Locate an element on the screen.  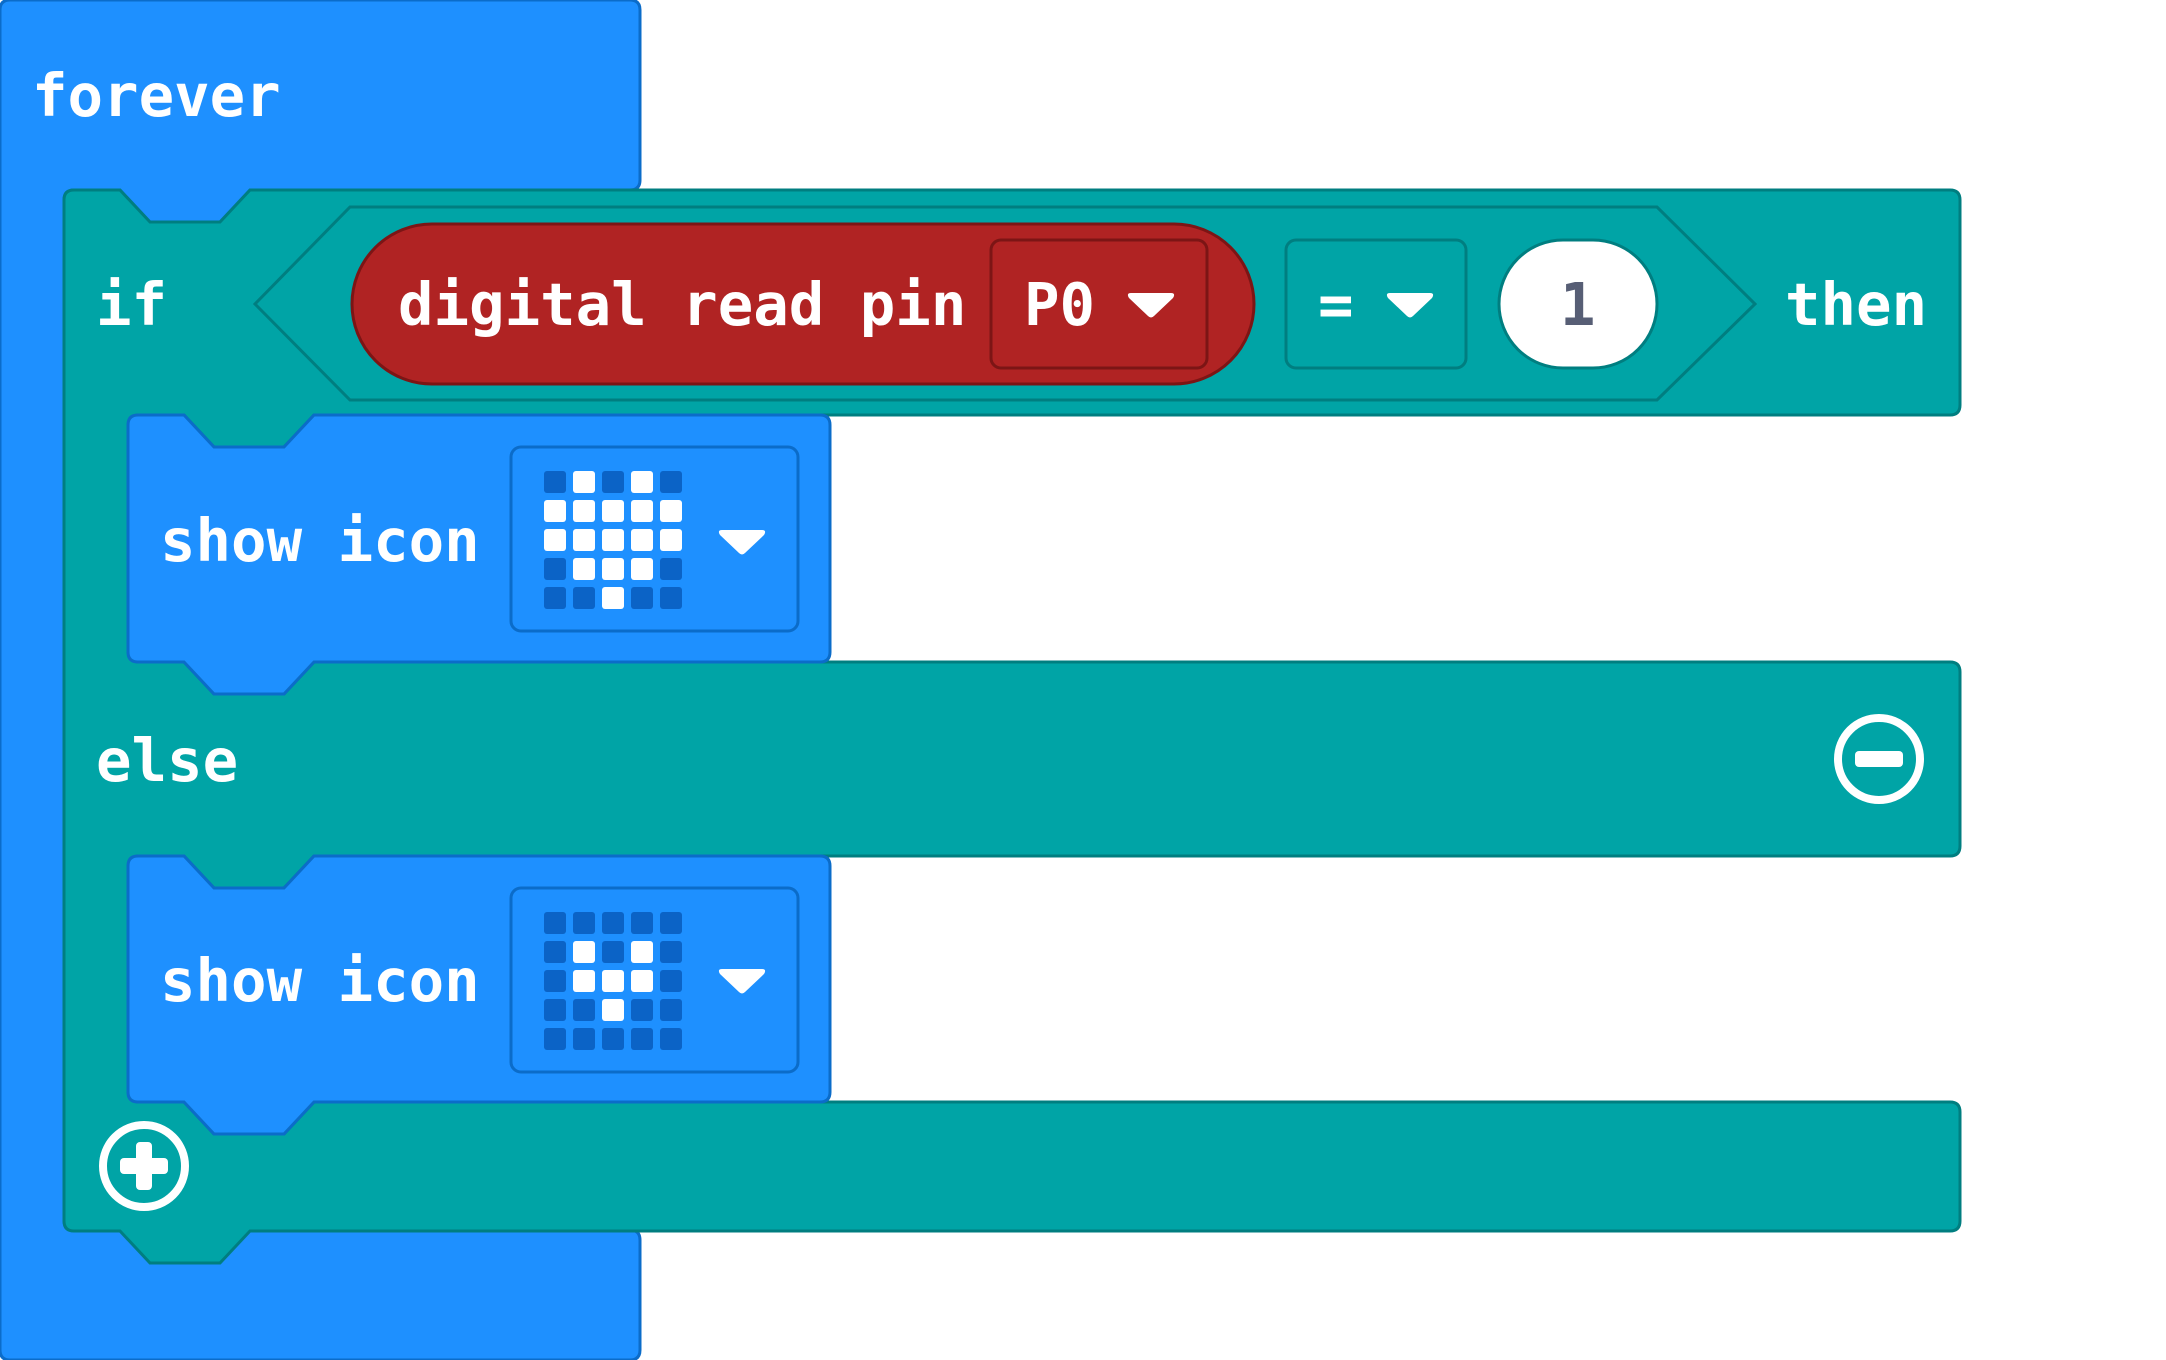
operator-dropdown is located at coordinates (1376, 304).